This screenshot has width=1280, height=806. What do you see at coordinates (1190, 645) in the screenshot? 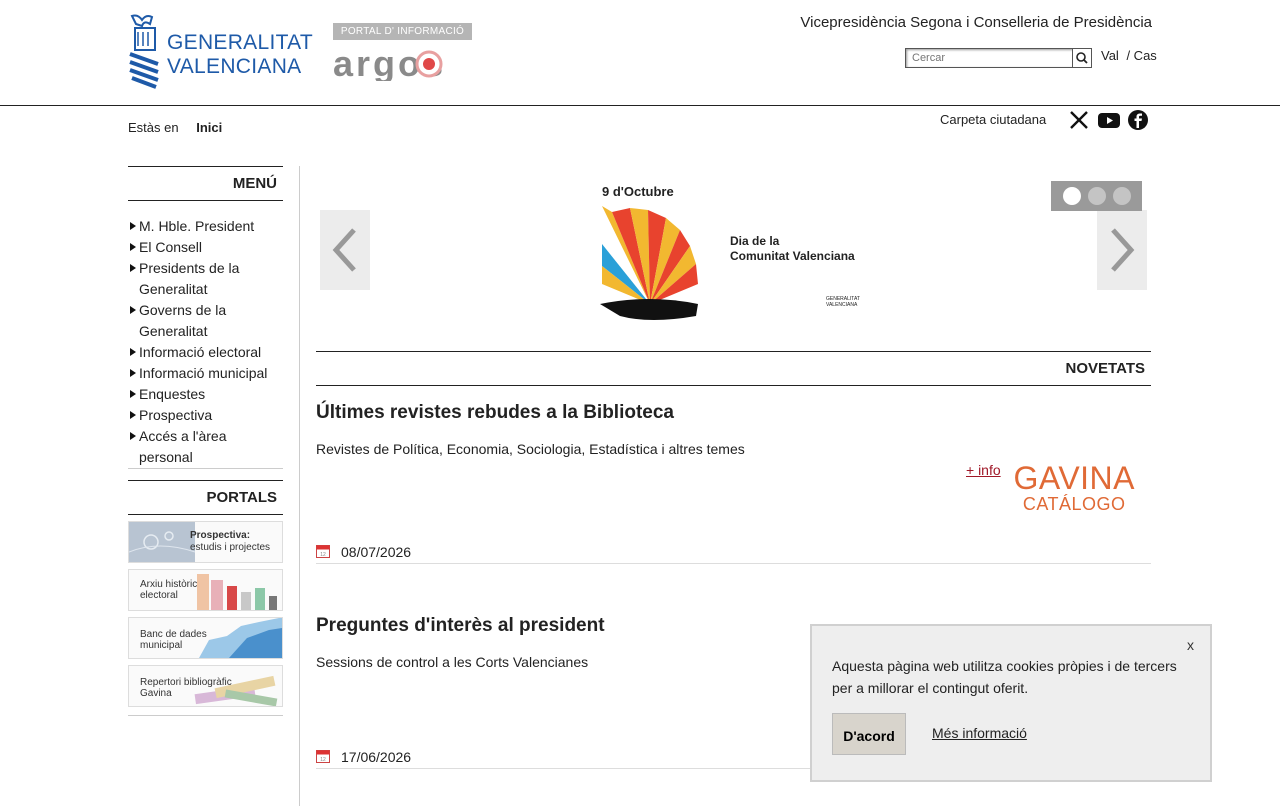
I see `cookie-close-button: x` at bounding box center [1190, 645].